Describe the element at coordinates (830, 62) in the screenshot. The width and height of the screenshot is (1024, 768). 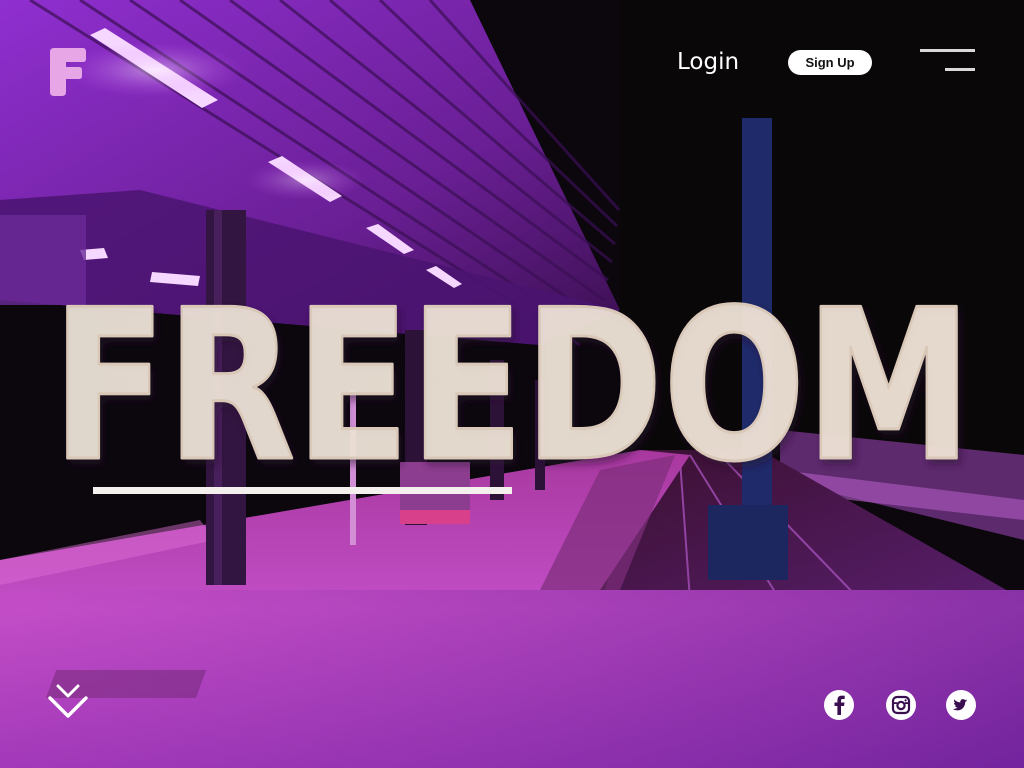
I see `sign-up-button: Sign Up` at that location.